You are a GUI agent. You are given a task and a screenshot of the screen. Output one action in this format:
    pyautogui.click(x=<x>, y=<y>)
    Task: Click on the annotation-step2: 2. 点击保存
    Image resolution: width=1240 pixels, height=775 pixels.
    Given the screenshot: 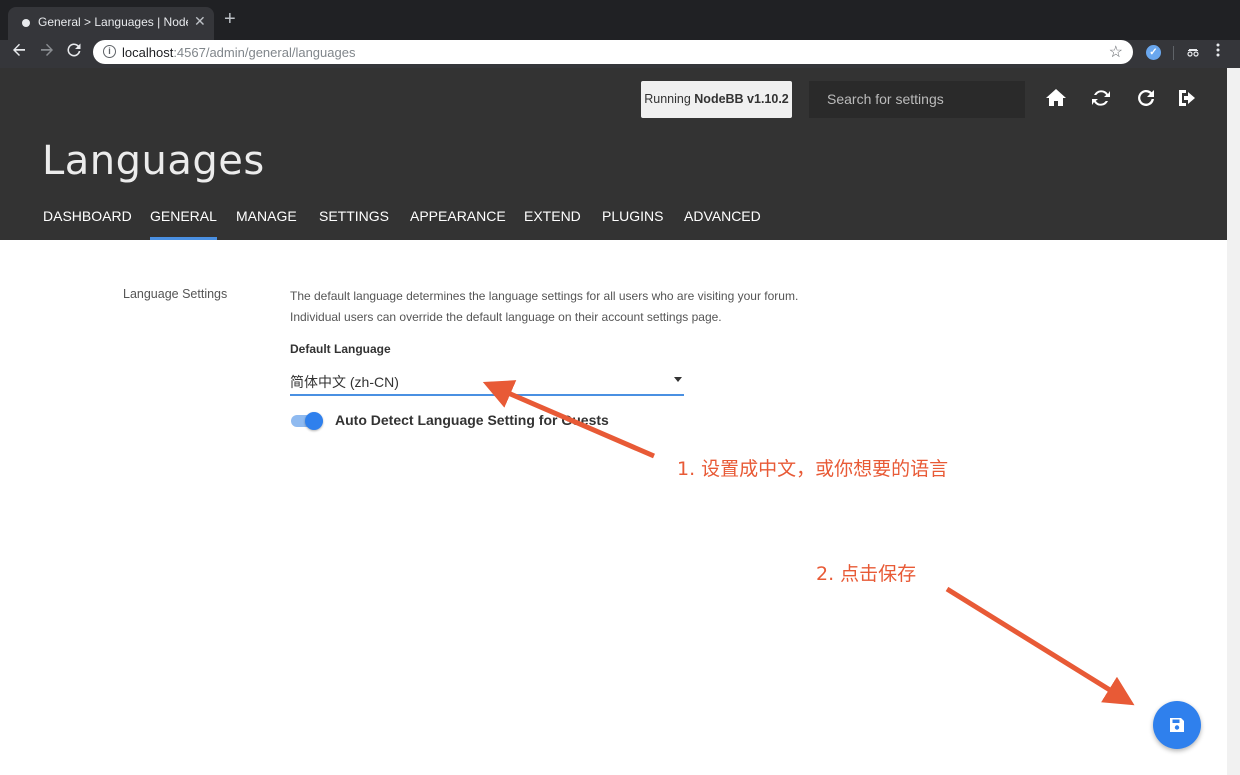 What is the action you would take?
    pyautogui.click(x=866, y=574)
    